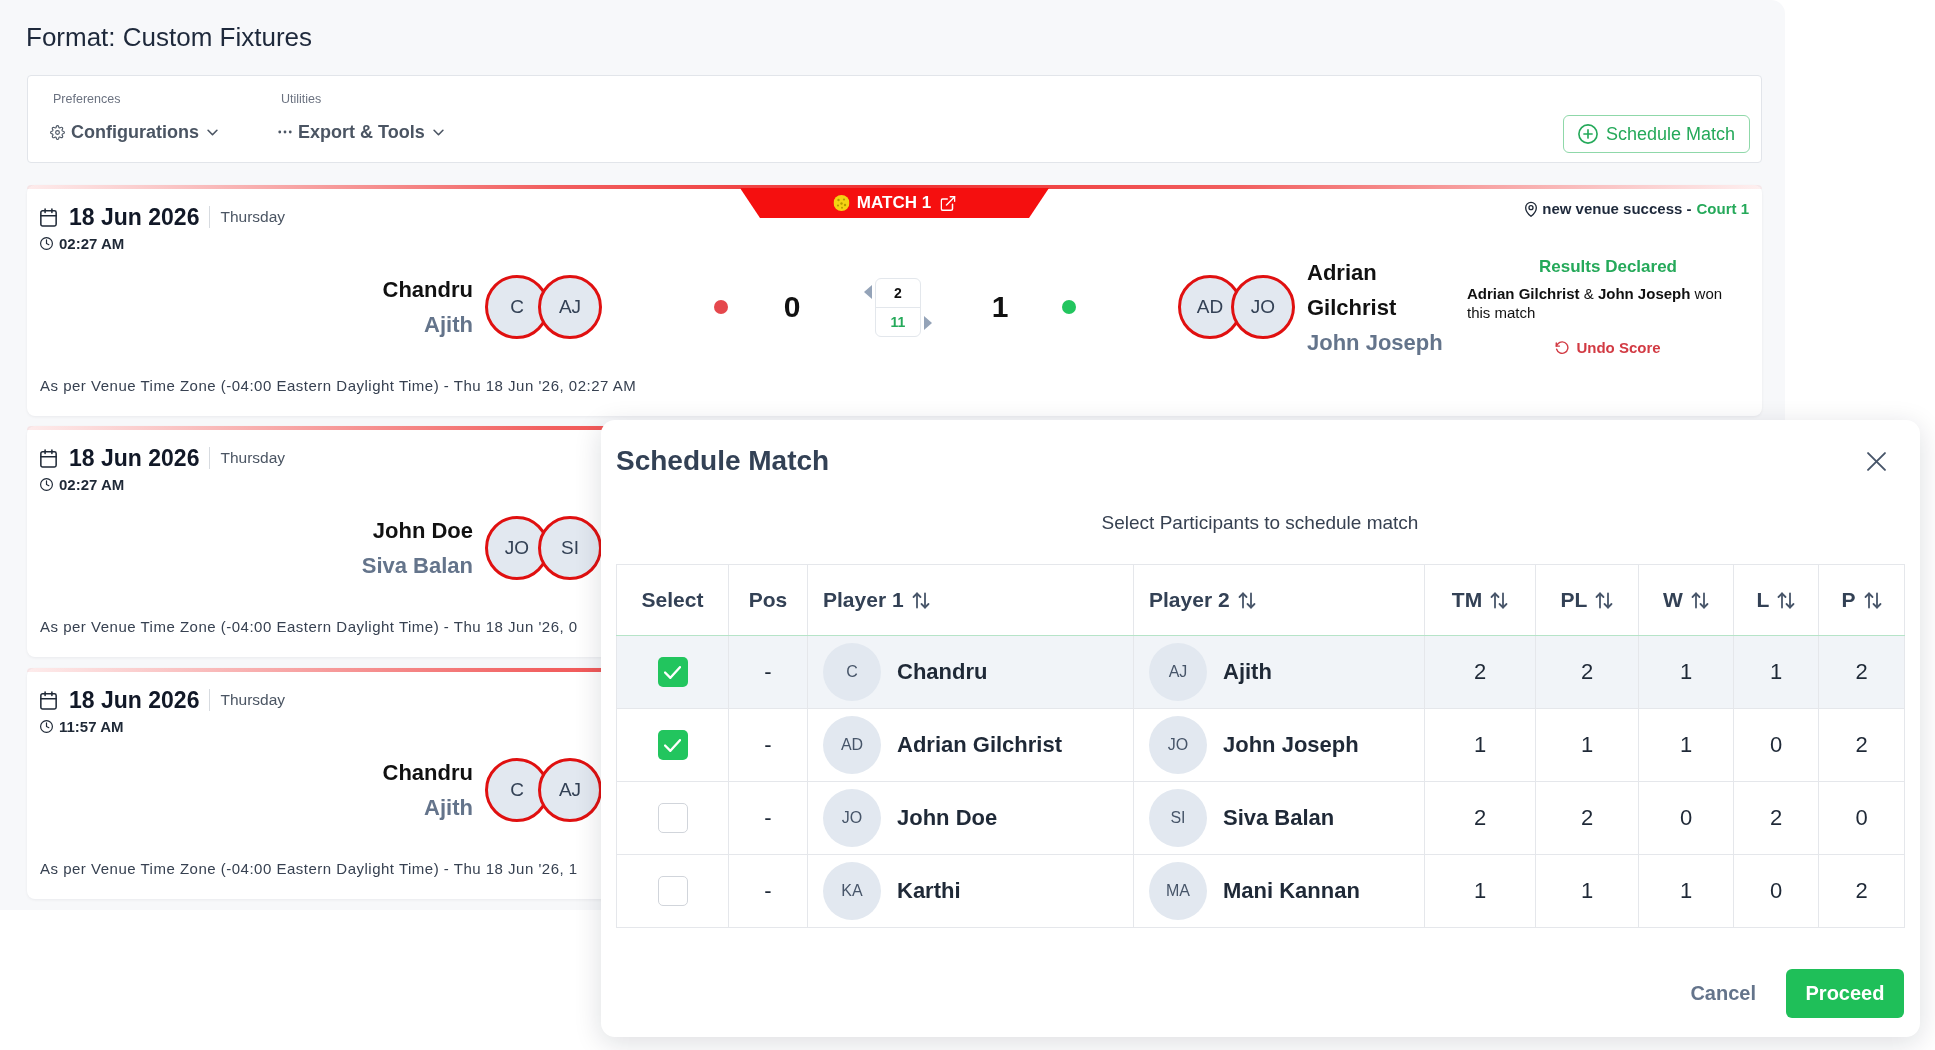 This screenshot has width=1935, height=1050. Describe the element at coordinates (1776, 600) in the screenshot. I see `column-header: L` at that location.